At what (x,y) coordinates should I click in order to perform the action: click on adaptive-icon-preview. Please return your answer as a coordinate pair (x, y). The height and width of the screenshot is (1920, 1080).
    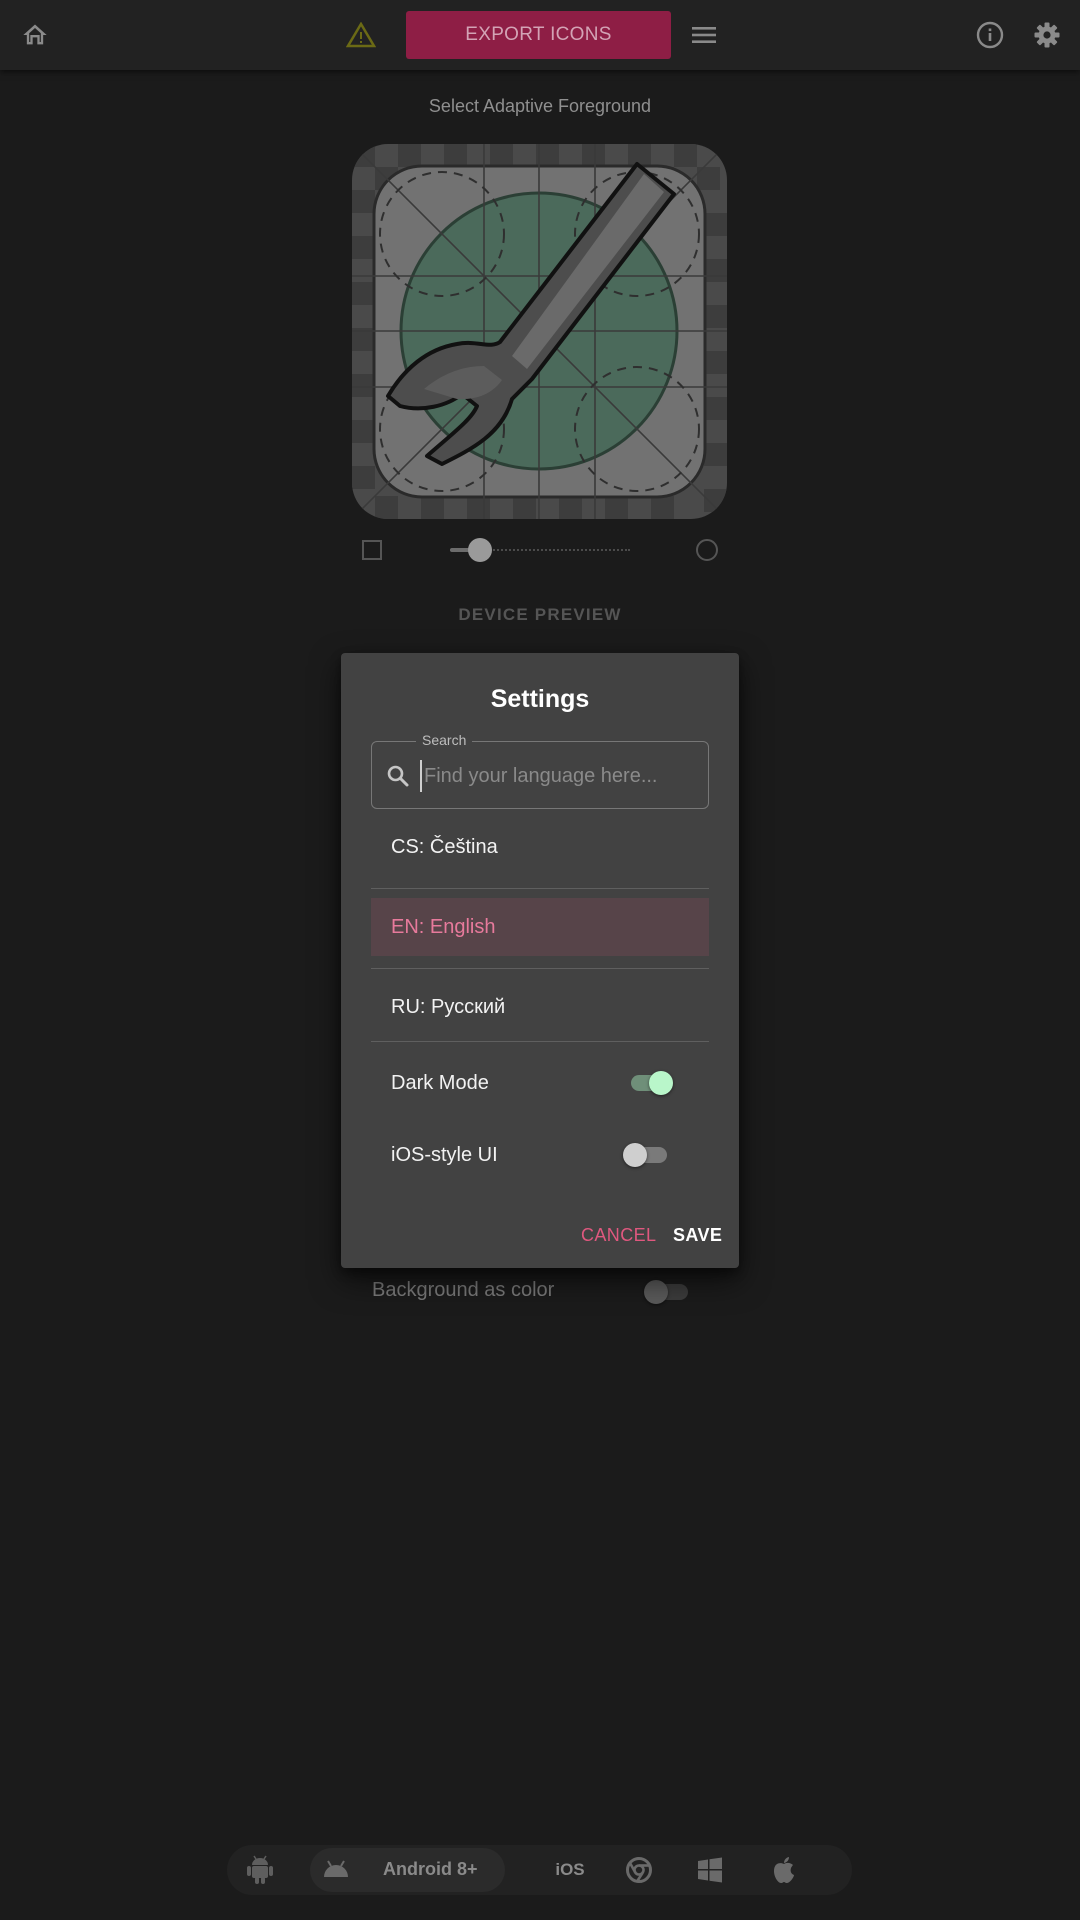
    Looking at the image, I should click on (539, 331).